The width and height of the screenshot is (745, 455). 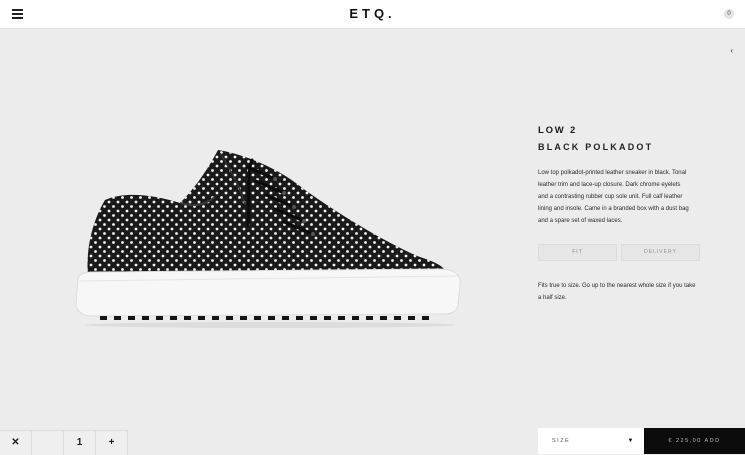 I want to click on quantity-value: 1, so click(x=80, y=442).